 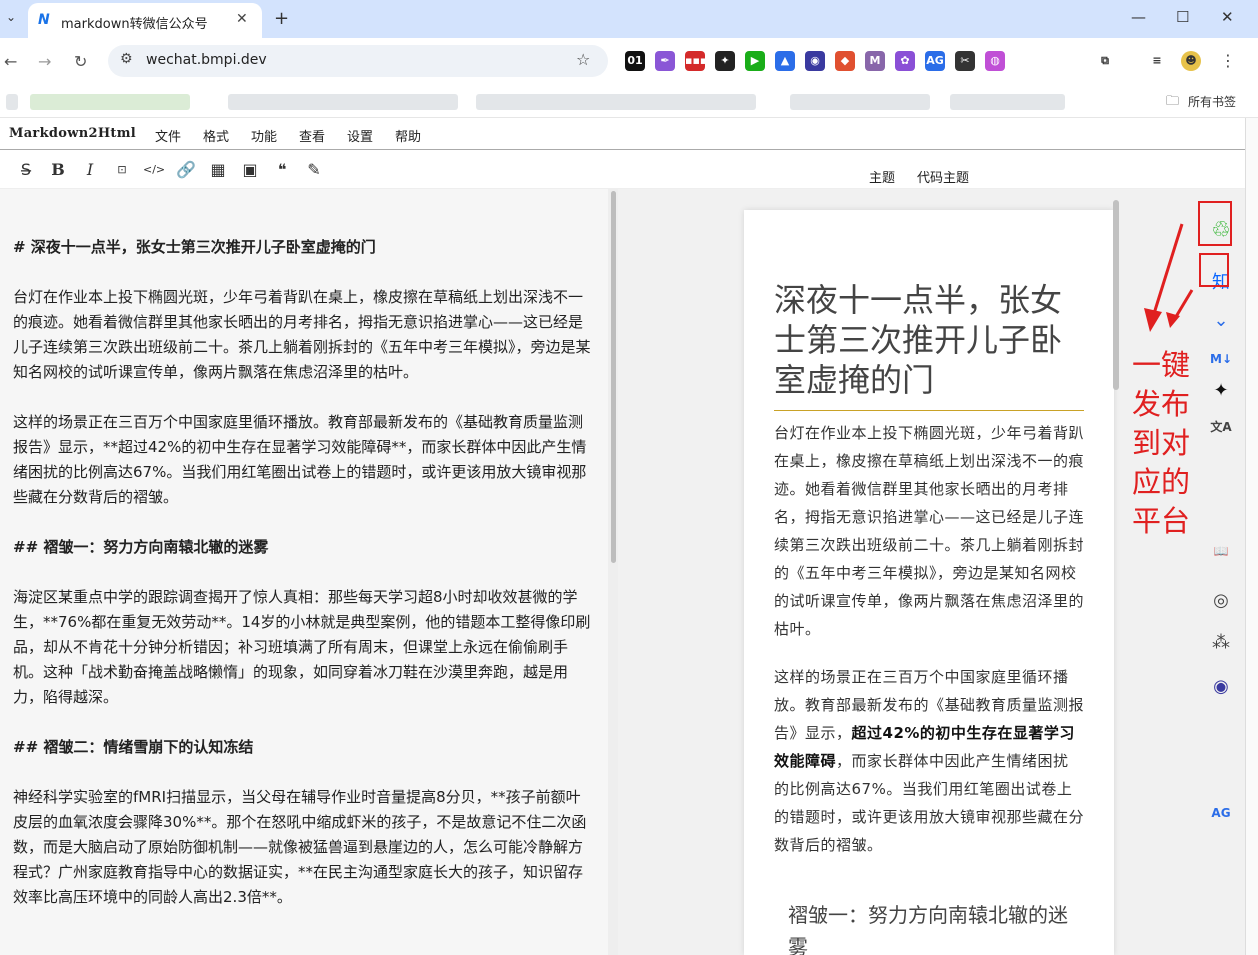 I want to click on code-icon: </>, so click(x=154, y=169).